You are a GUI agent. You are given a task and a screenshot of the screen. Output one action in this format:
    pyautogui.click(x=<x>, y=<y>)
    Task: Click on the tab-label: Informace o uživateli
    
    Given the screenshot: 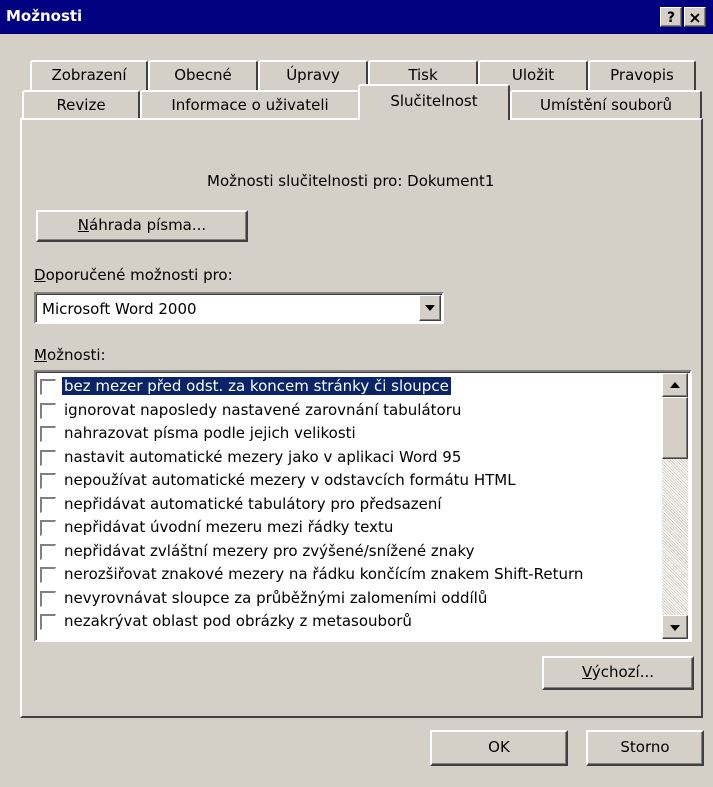 What is the action you would take?
    pyautogui.click(x=250, y=105)
    